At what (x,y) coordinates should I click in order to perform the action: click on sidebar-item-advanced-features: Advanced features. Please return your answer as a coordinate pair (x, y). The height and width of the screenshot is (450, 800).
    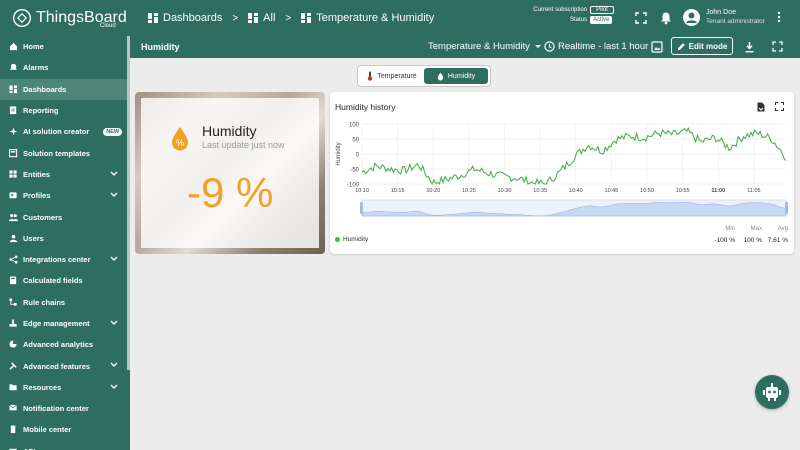
    Looking at the image, I should click on (65, 365).